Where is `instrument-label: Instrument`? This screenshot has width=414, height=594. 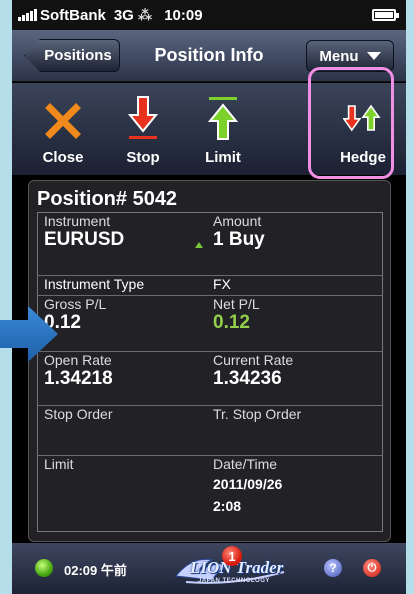 instrument-label: Instrument is located at coordinates (77, 221).